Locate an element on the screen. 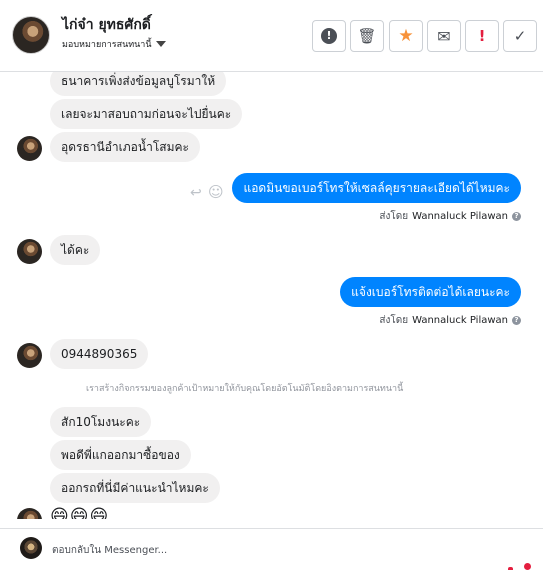  page-avatar is located at coordinates (31, 548).